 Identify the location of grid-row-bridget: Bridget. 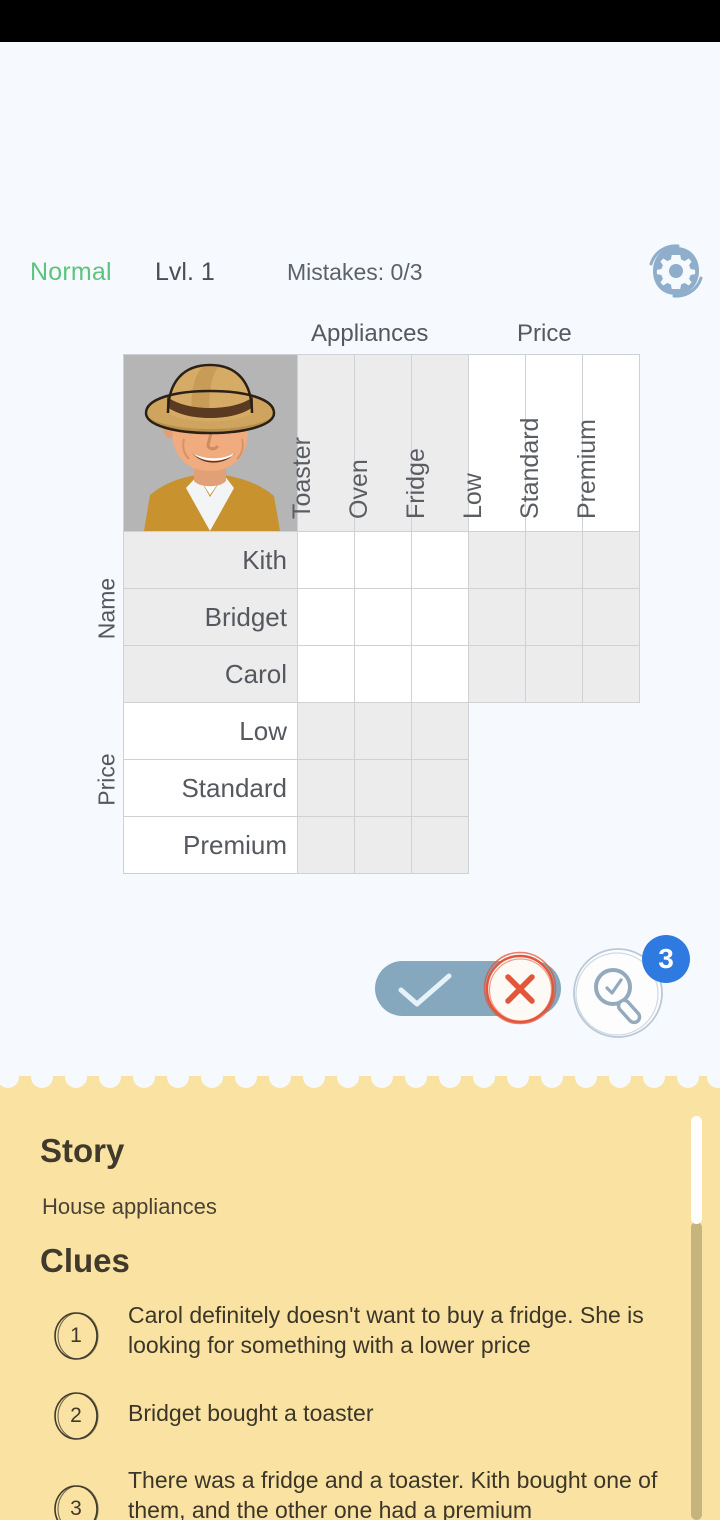
(381, 617).